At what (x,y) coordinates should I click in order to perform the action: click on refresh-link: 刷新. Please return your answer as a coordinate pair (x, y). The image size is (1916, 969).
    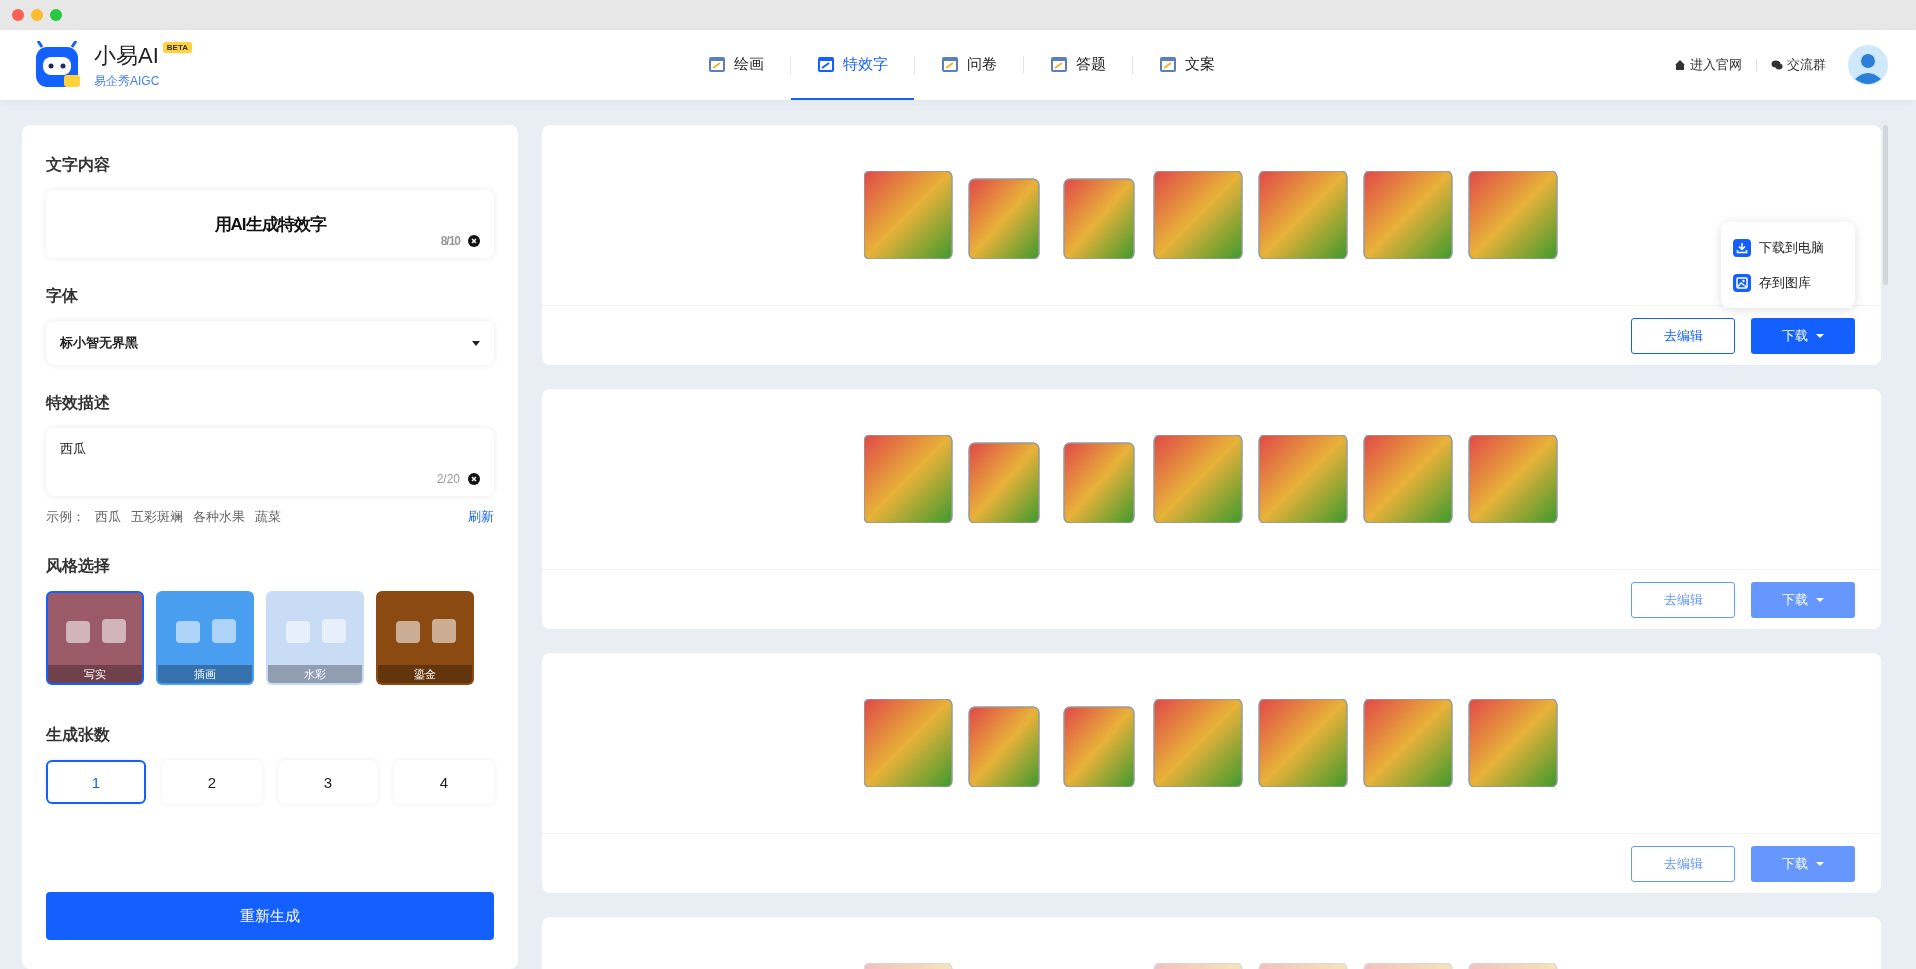
    Looking at the image, I should click on (481, 517).